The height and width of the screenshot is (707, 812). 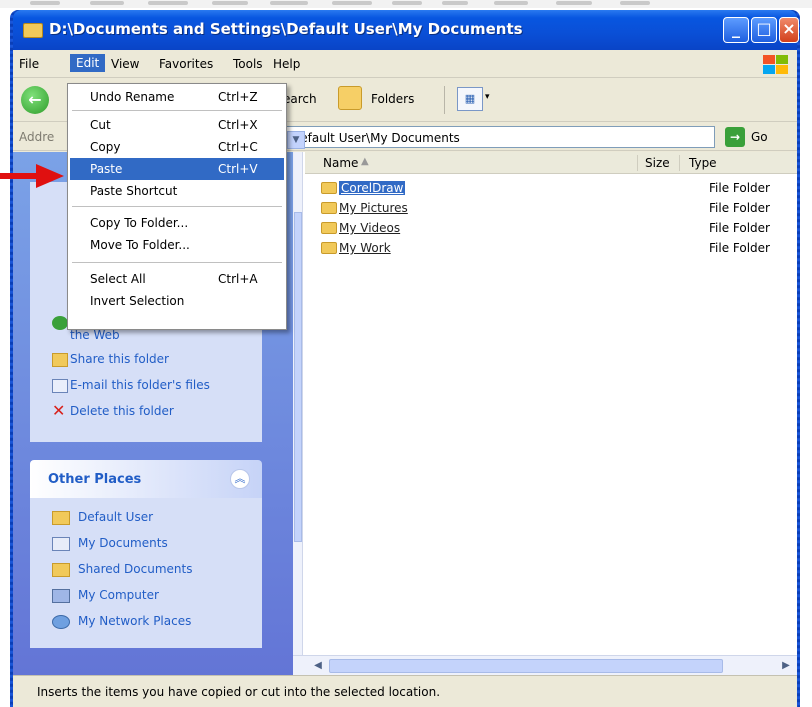 What do you see at coordinates (37, 137) in the screenshot?
I see `address-label: Addre` at bounding box center [37, 137].